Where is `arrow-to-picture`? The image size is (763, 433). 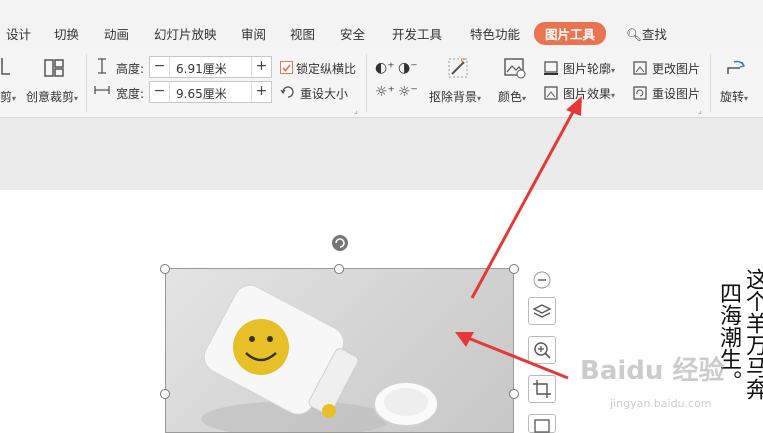 arrow-to-picture is located at coordinates (512, 356).